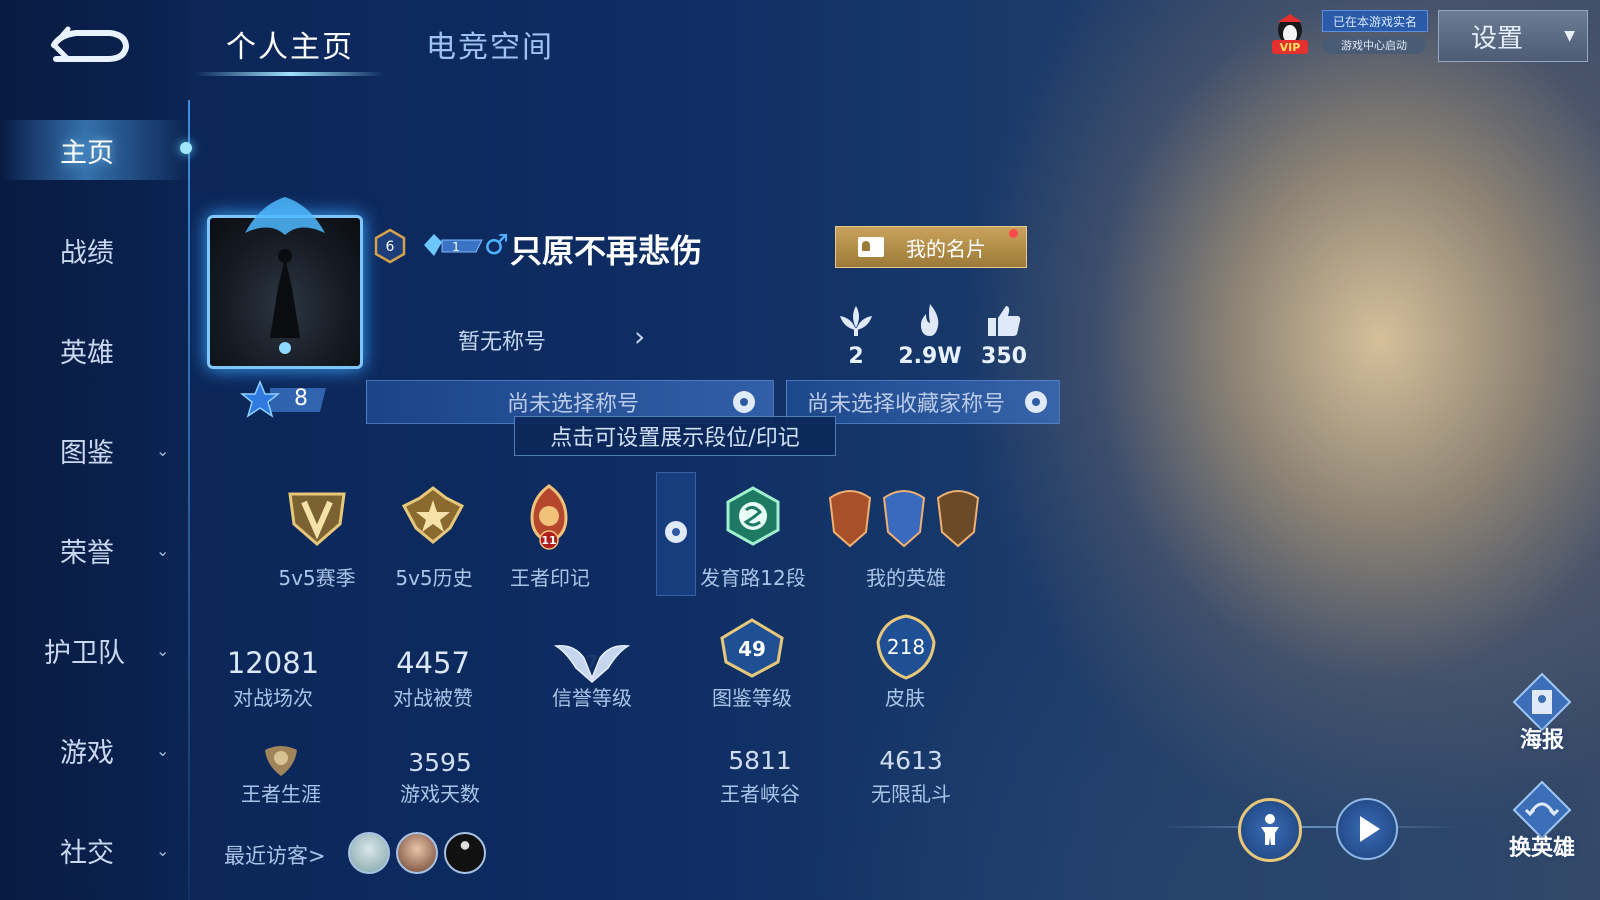 This screenshot has width=1600, height=900. Describe the element at coordinates (906, 404) in the screenshot. I see `collector-title-label: 尚未选择收藏家称号` at that location.